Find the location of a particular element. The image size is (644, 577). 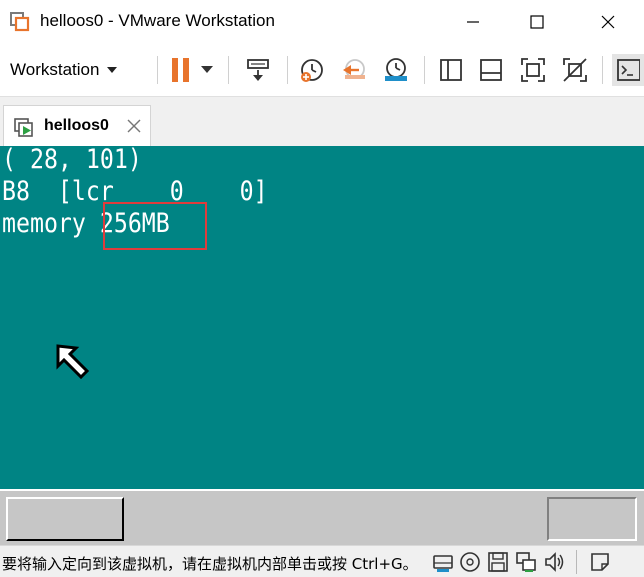

network-adapter-icon is located at coordinates (526, 562).